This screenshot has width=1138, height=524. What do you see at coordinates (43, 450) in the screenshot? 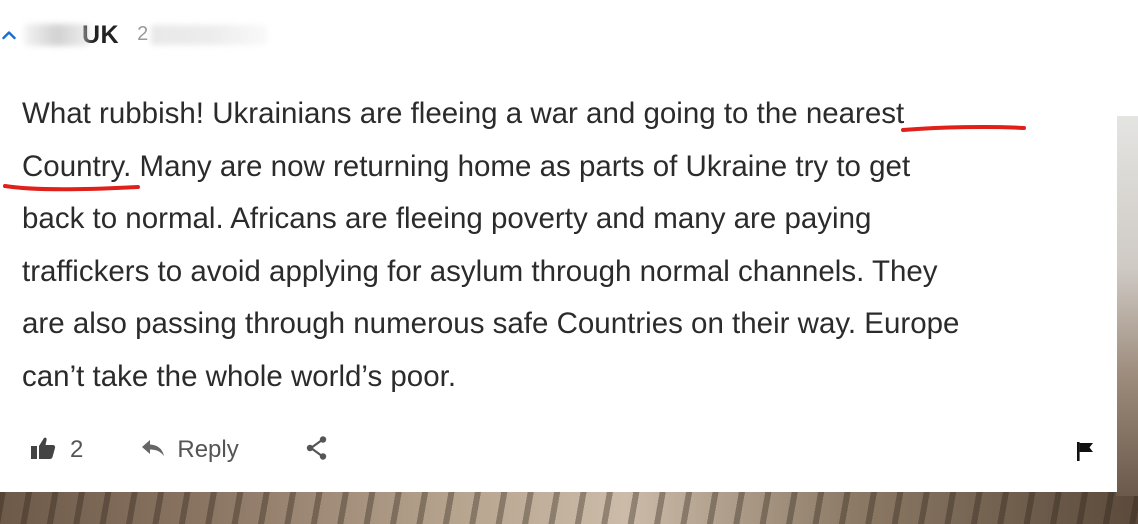
I see `thumbs-up-icon` at bounding box center [43, 450].